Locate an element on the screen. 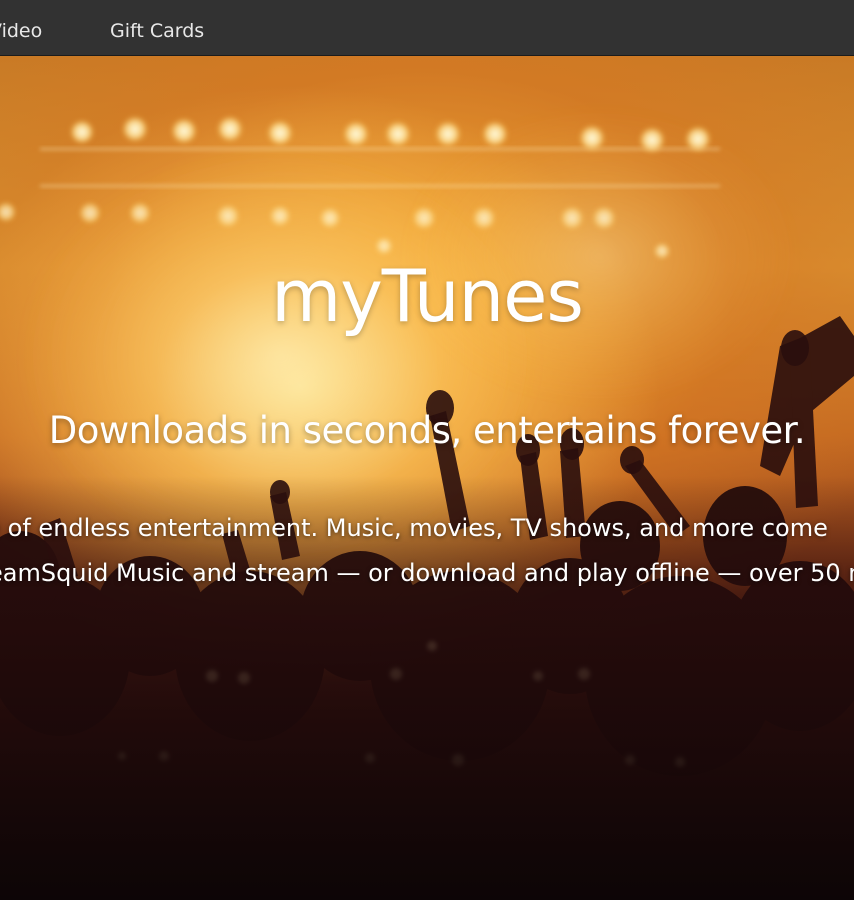  top-nav-bar: Video Gift Cards is located at coordinates (427, 28).